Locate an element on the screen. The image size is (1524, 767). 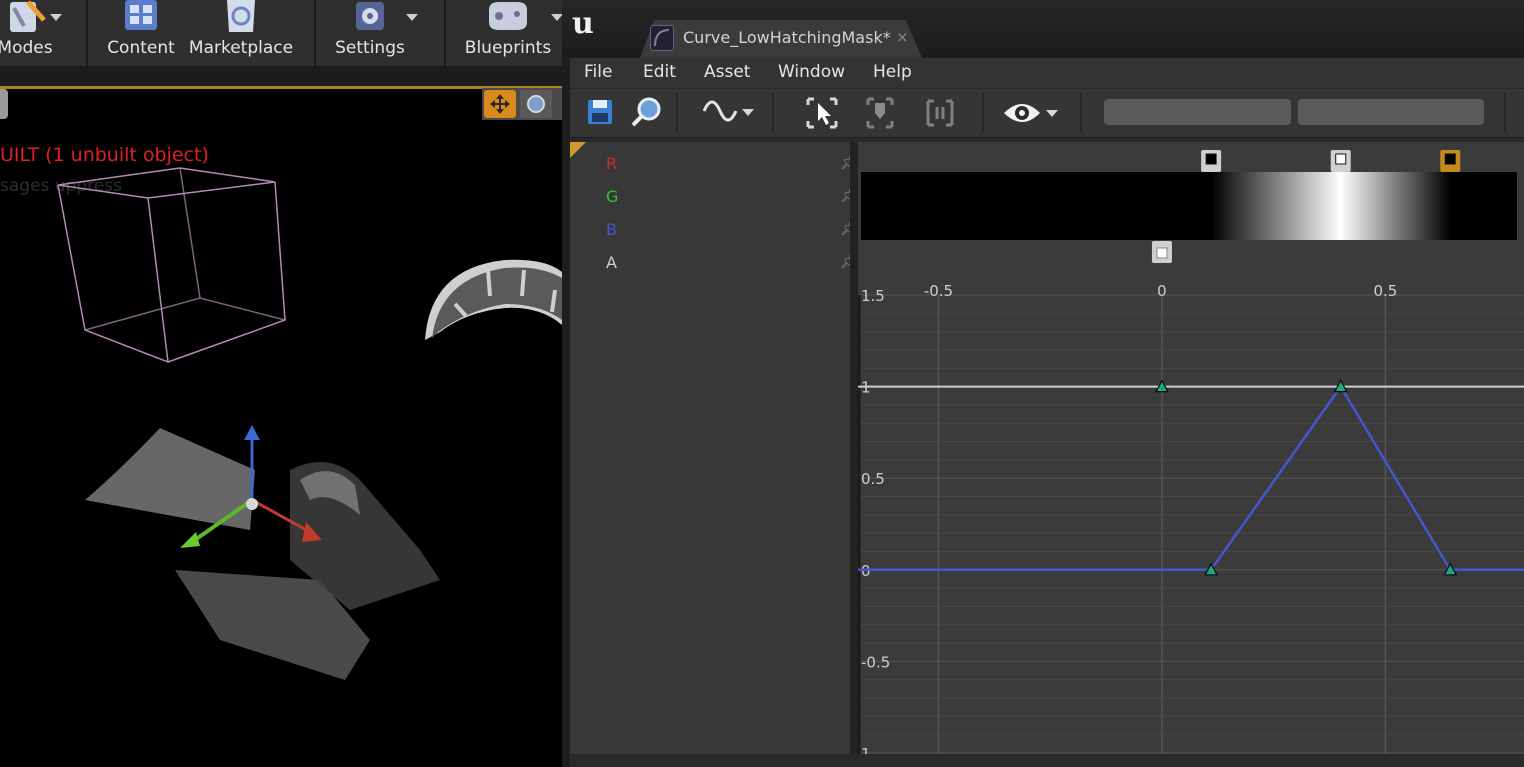
select-icon is located at coordinates (822, 113).